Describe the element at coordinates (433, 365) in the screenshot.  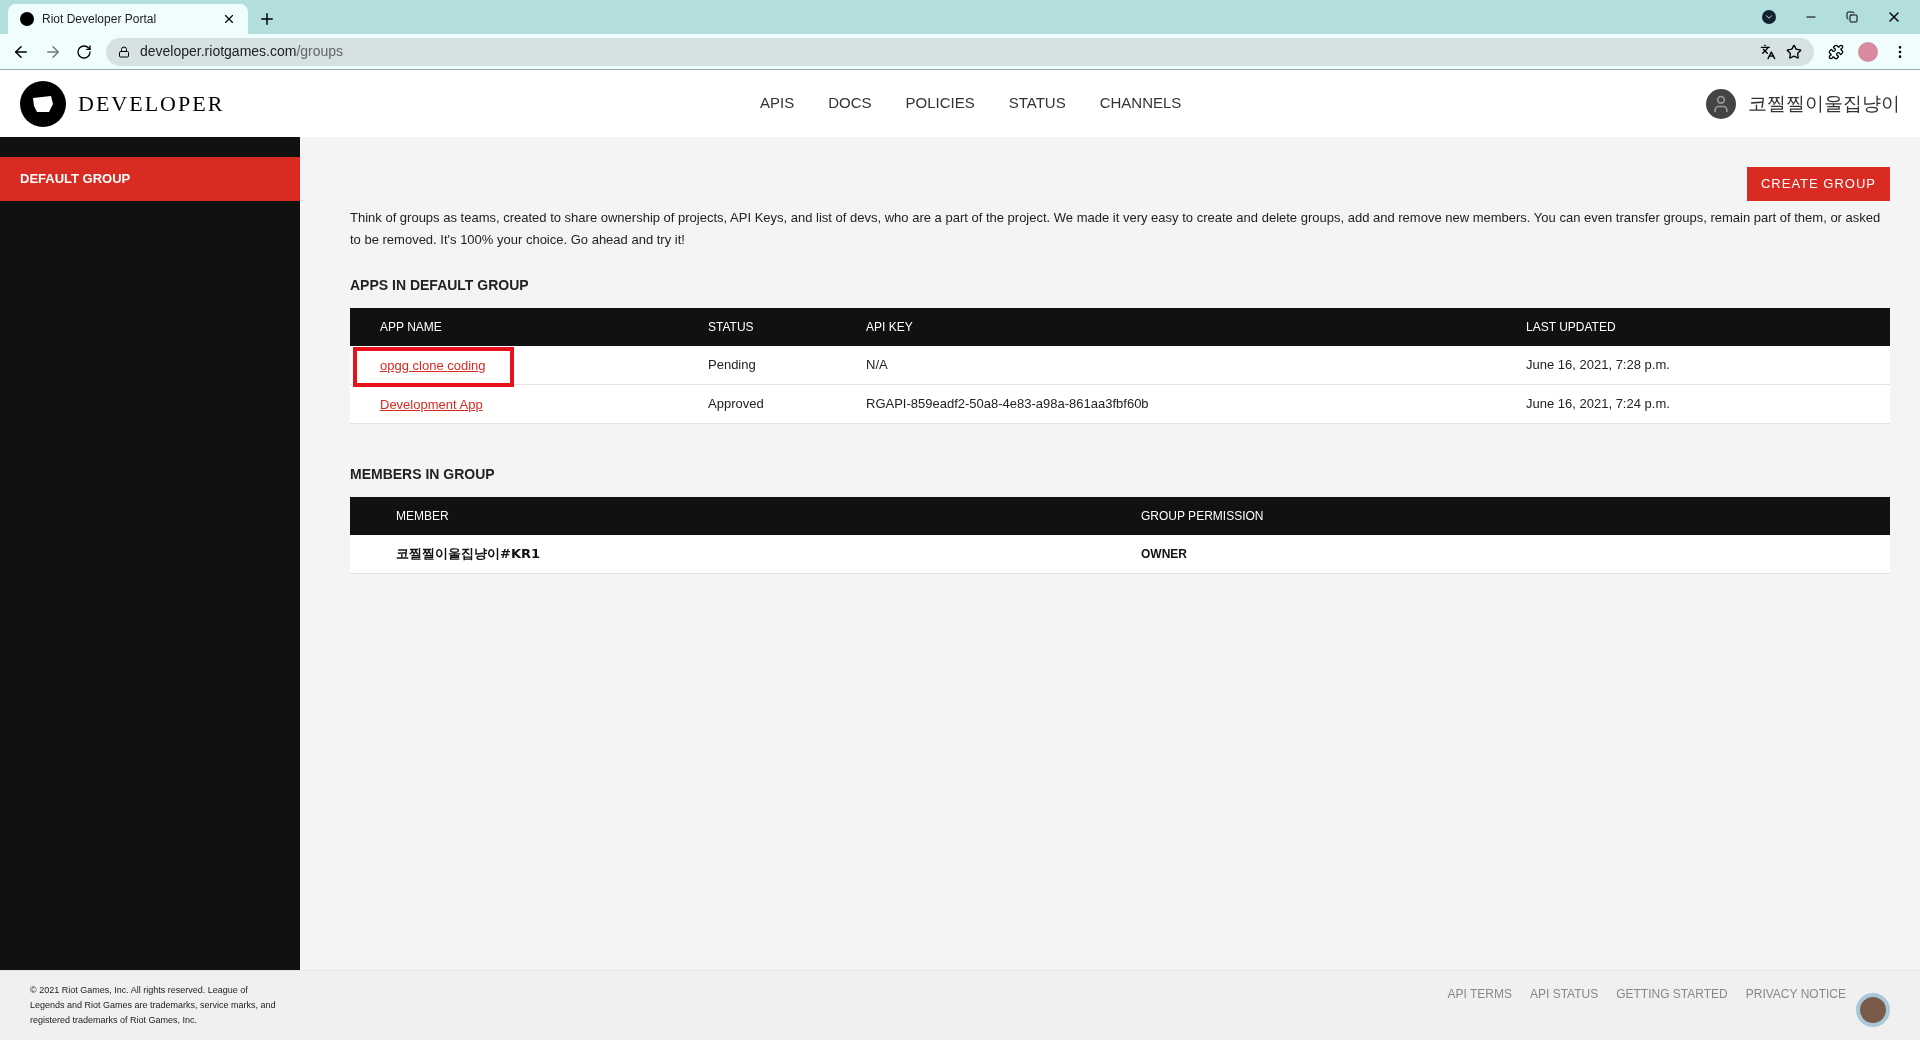
I see `app-name-link: opgg clone coding` at that location.